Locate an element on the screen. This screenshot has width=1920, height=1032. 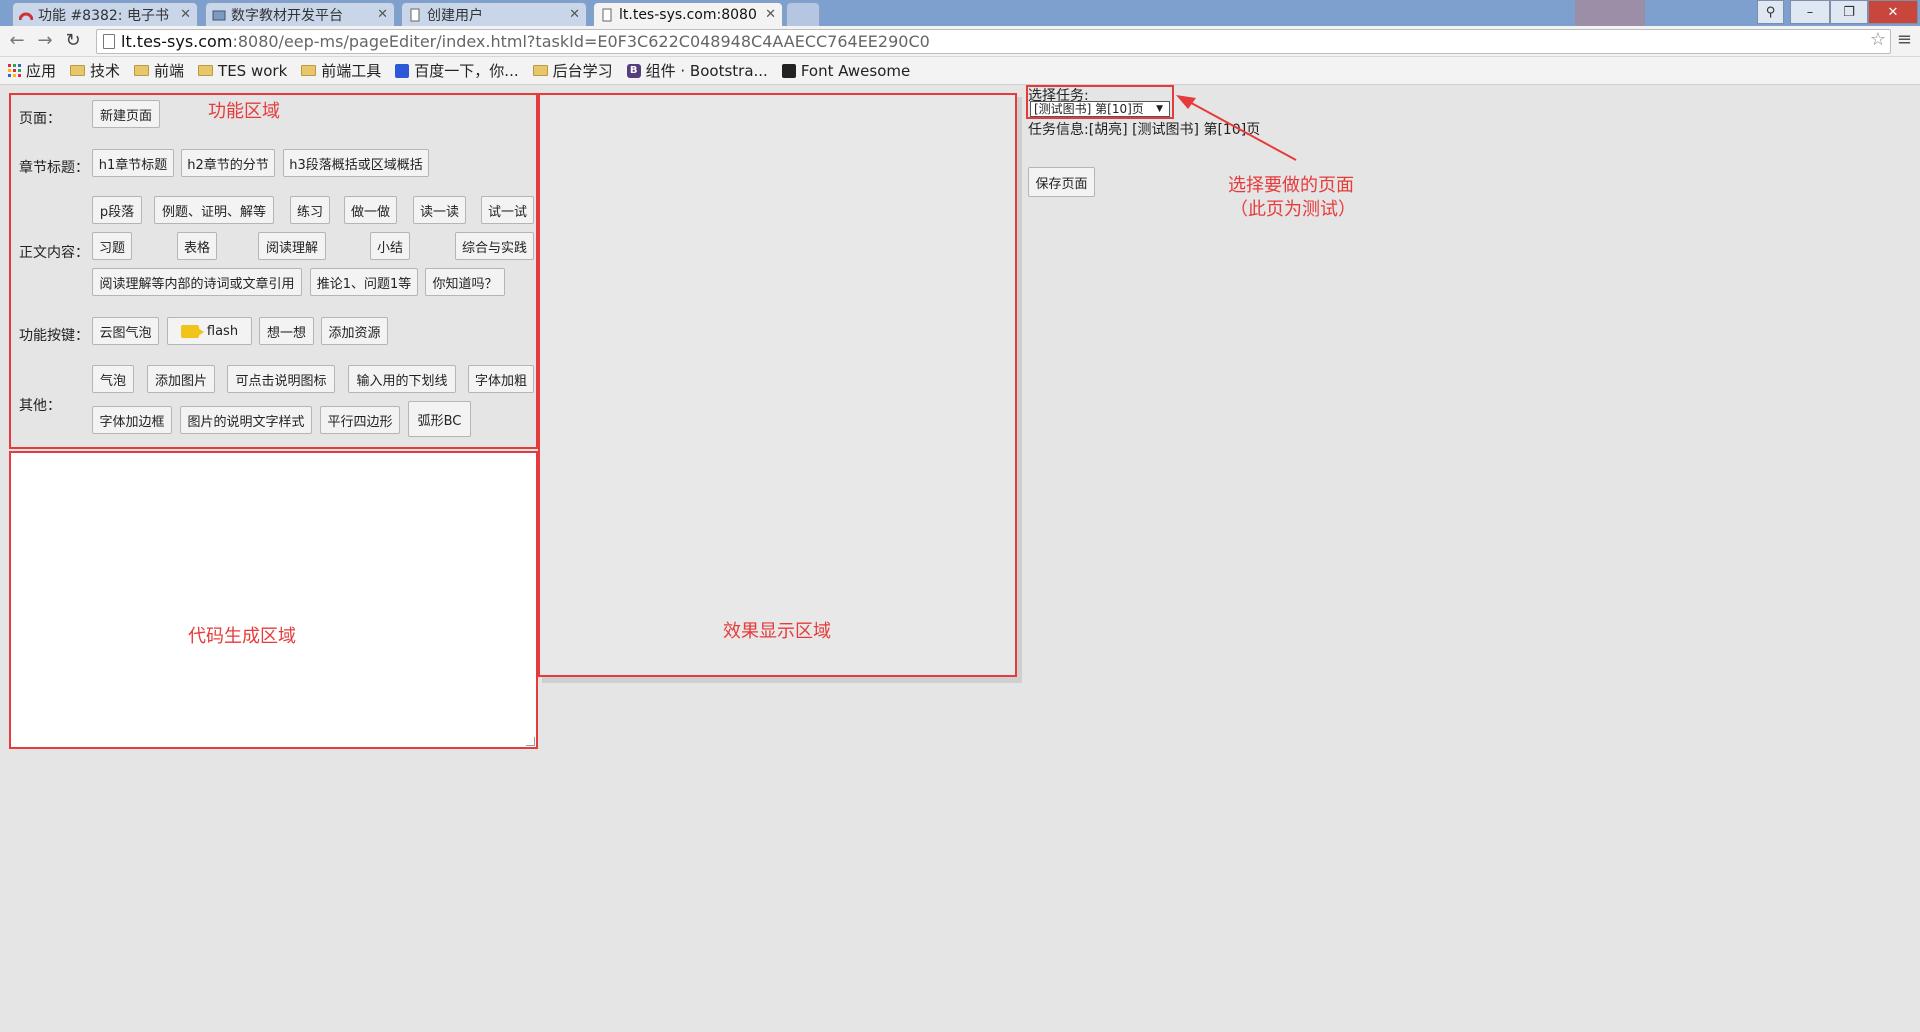
table-button: 表格 is located at coordinates (197, 246).